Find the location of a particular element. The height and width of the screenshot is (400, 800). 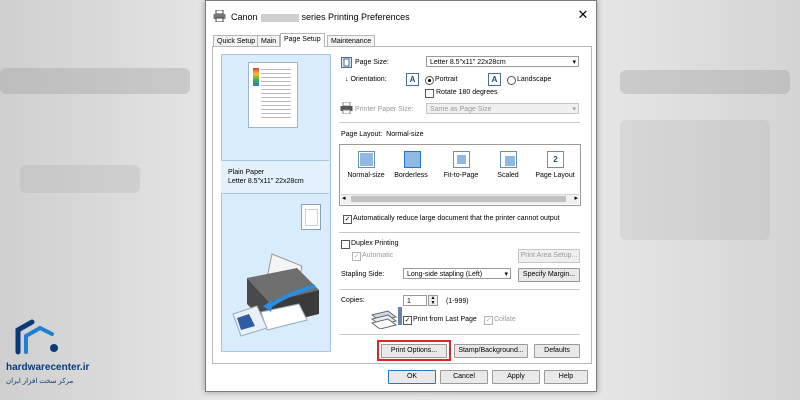

orientation-label-text: Orientation: is located at coordinates (368, 79).